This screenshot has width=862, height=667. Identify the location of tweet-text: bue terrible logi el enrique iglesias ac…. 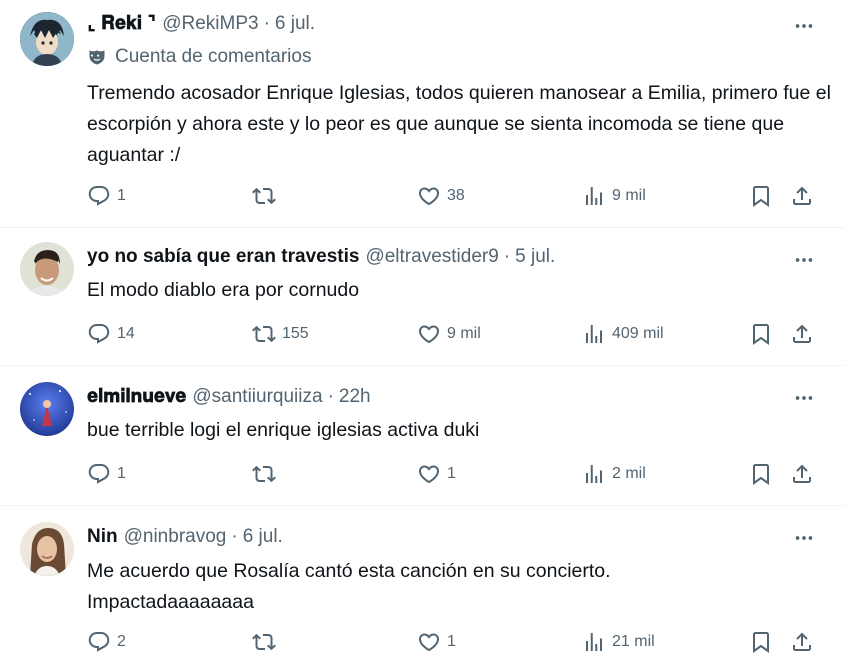
(283, 430).